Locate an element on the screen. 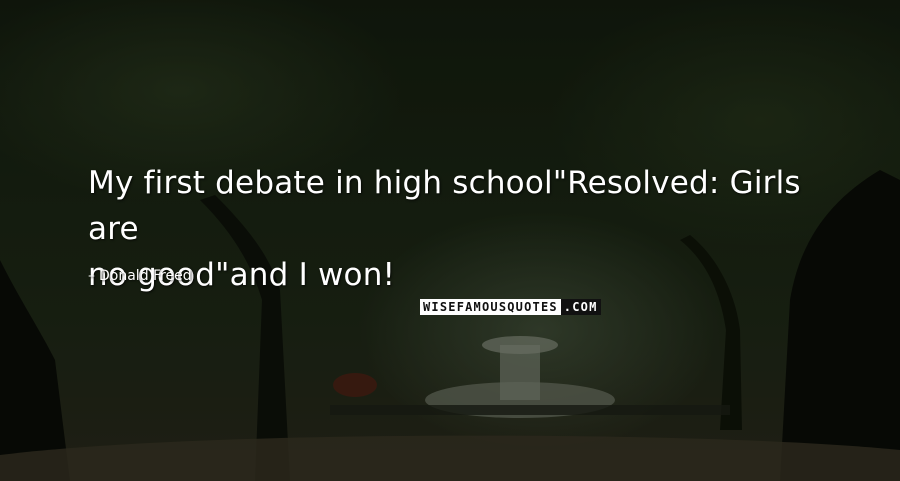 The width and height of the screenshot is (900, 481). author-name: Donald Freed is located at coordinates (145, 276).